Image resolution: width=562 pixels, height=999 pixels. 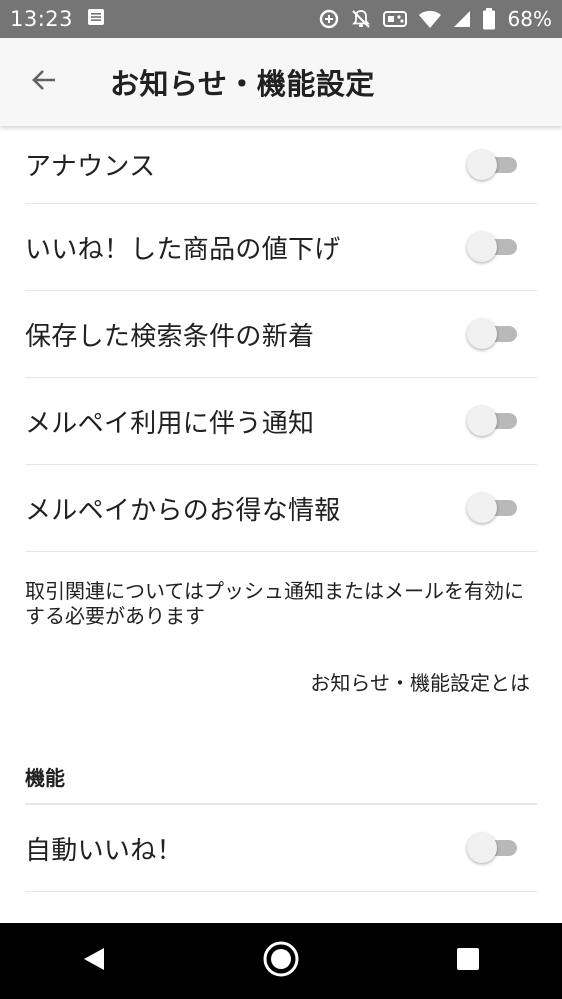 I want to click on nav-recents-button, so click(x=468, y=961).